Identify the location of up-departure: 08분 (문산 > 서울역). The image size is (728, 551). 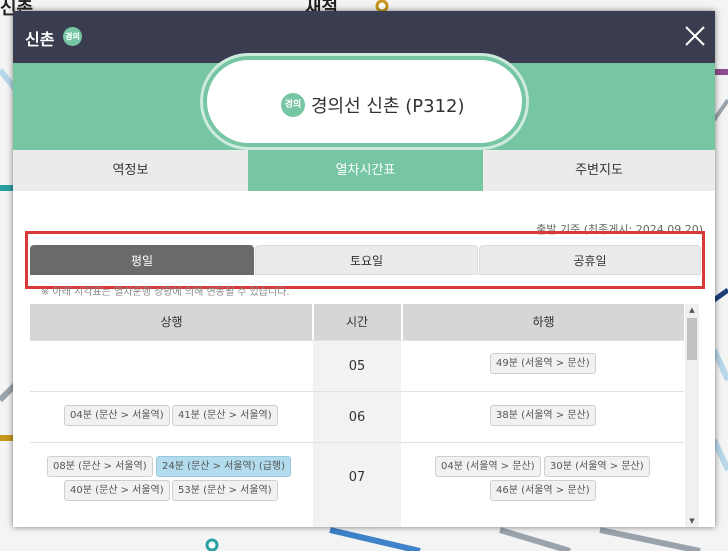
(100, 466).